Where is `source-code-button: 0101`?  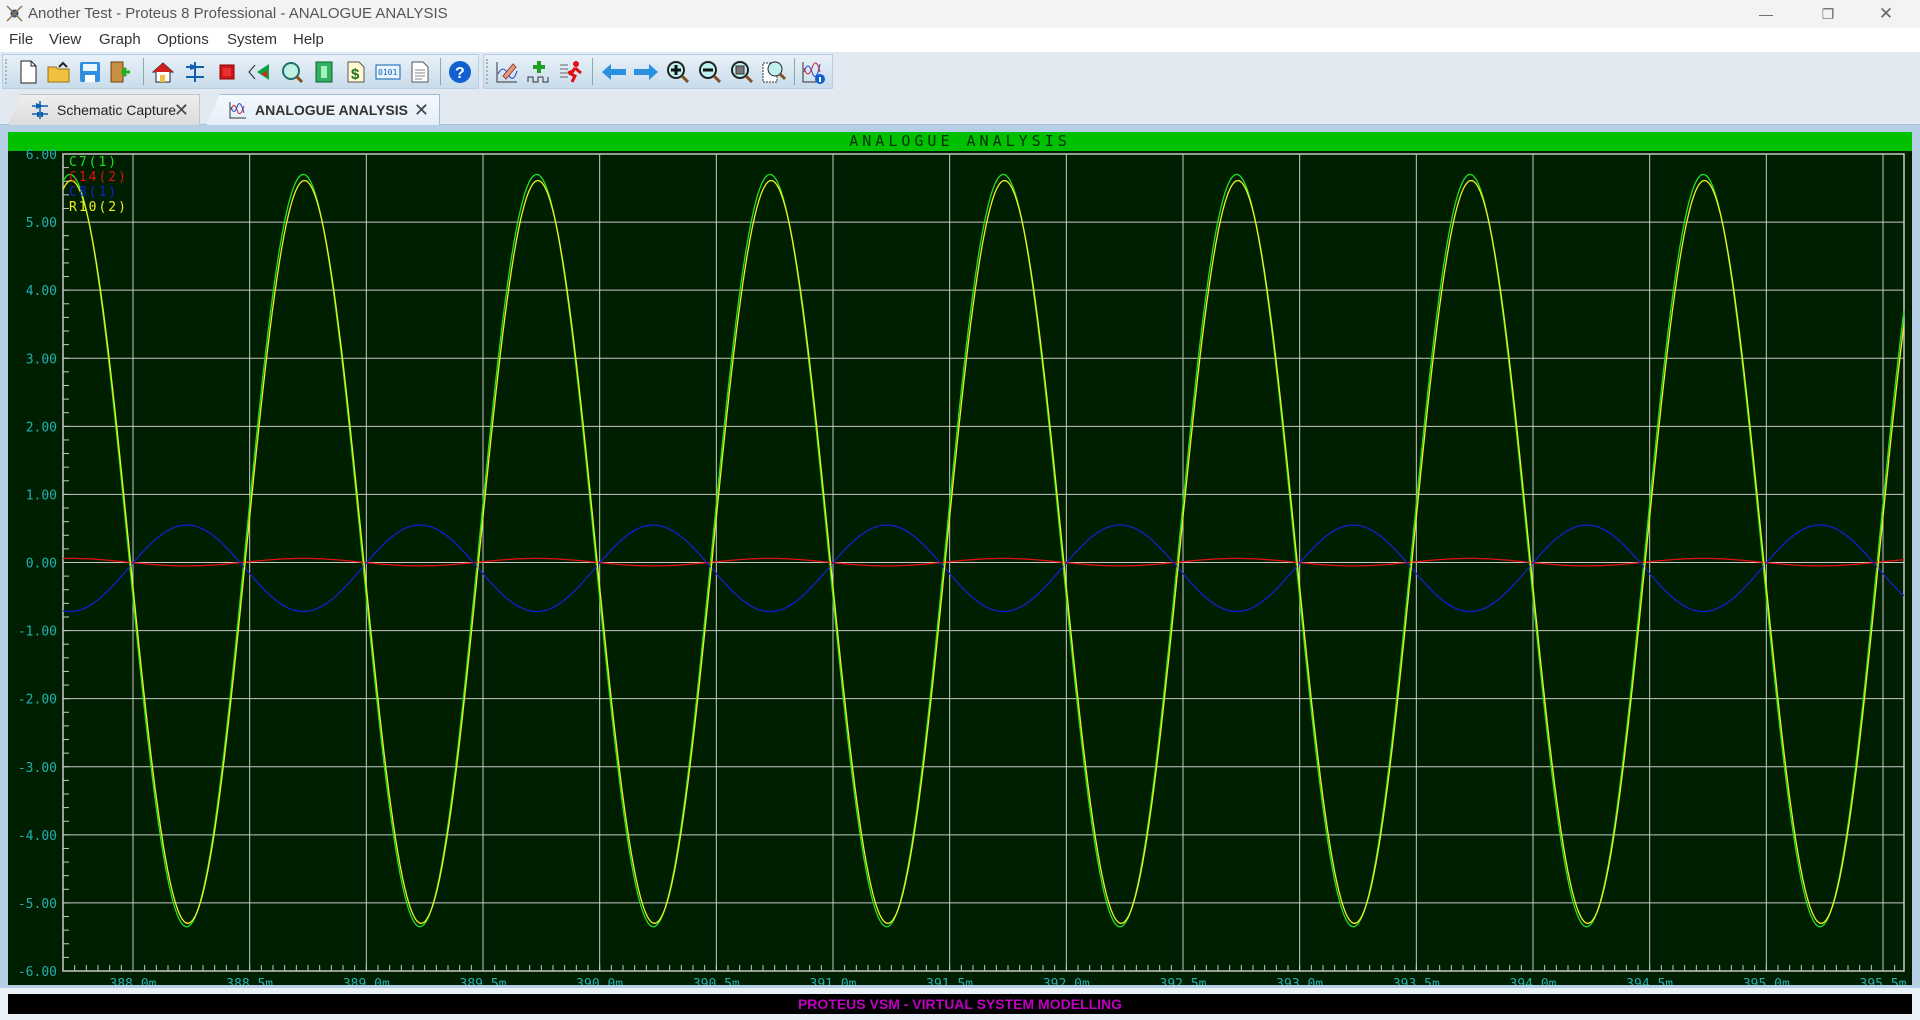
source-code-button: 0101 is located at coordinates (388, 72).